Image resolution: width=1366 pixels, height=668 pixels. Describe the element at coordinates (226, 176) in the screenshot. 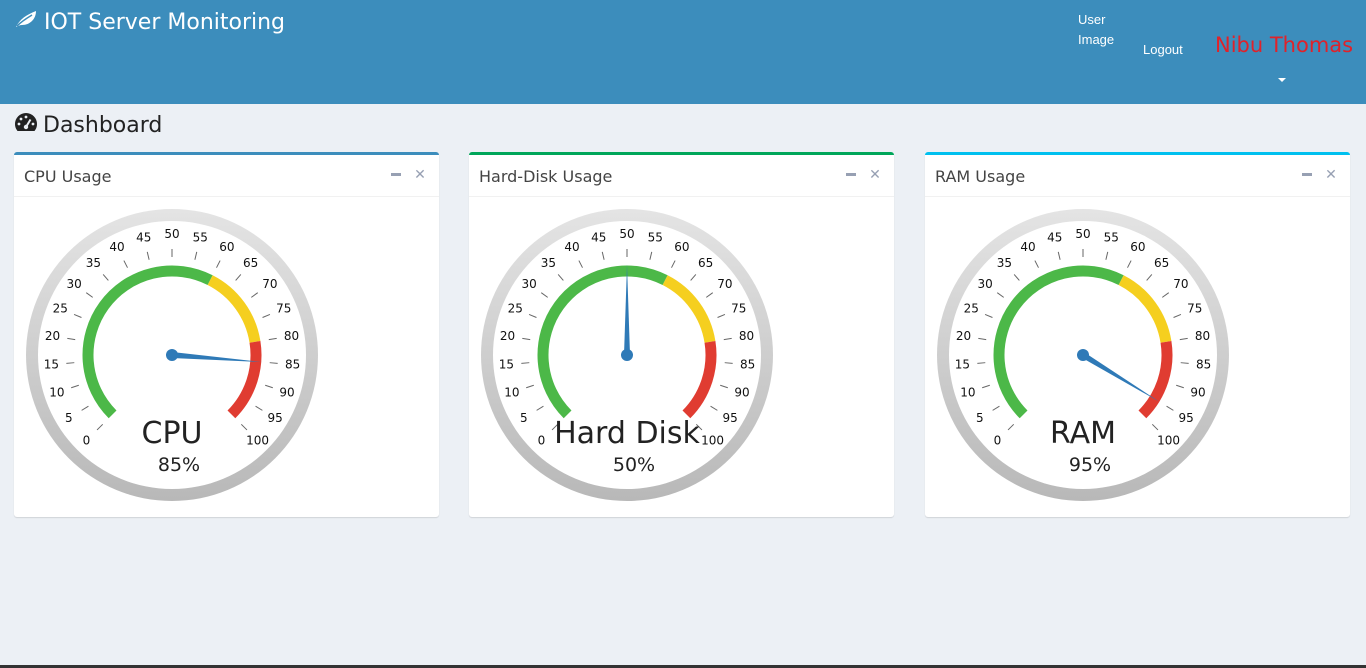

I see `panel-header: CPU Usage ✕` at that location.